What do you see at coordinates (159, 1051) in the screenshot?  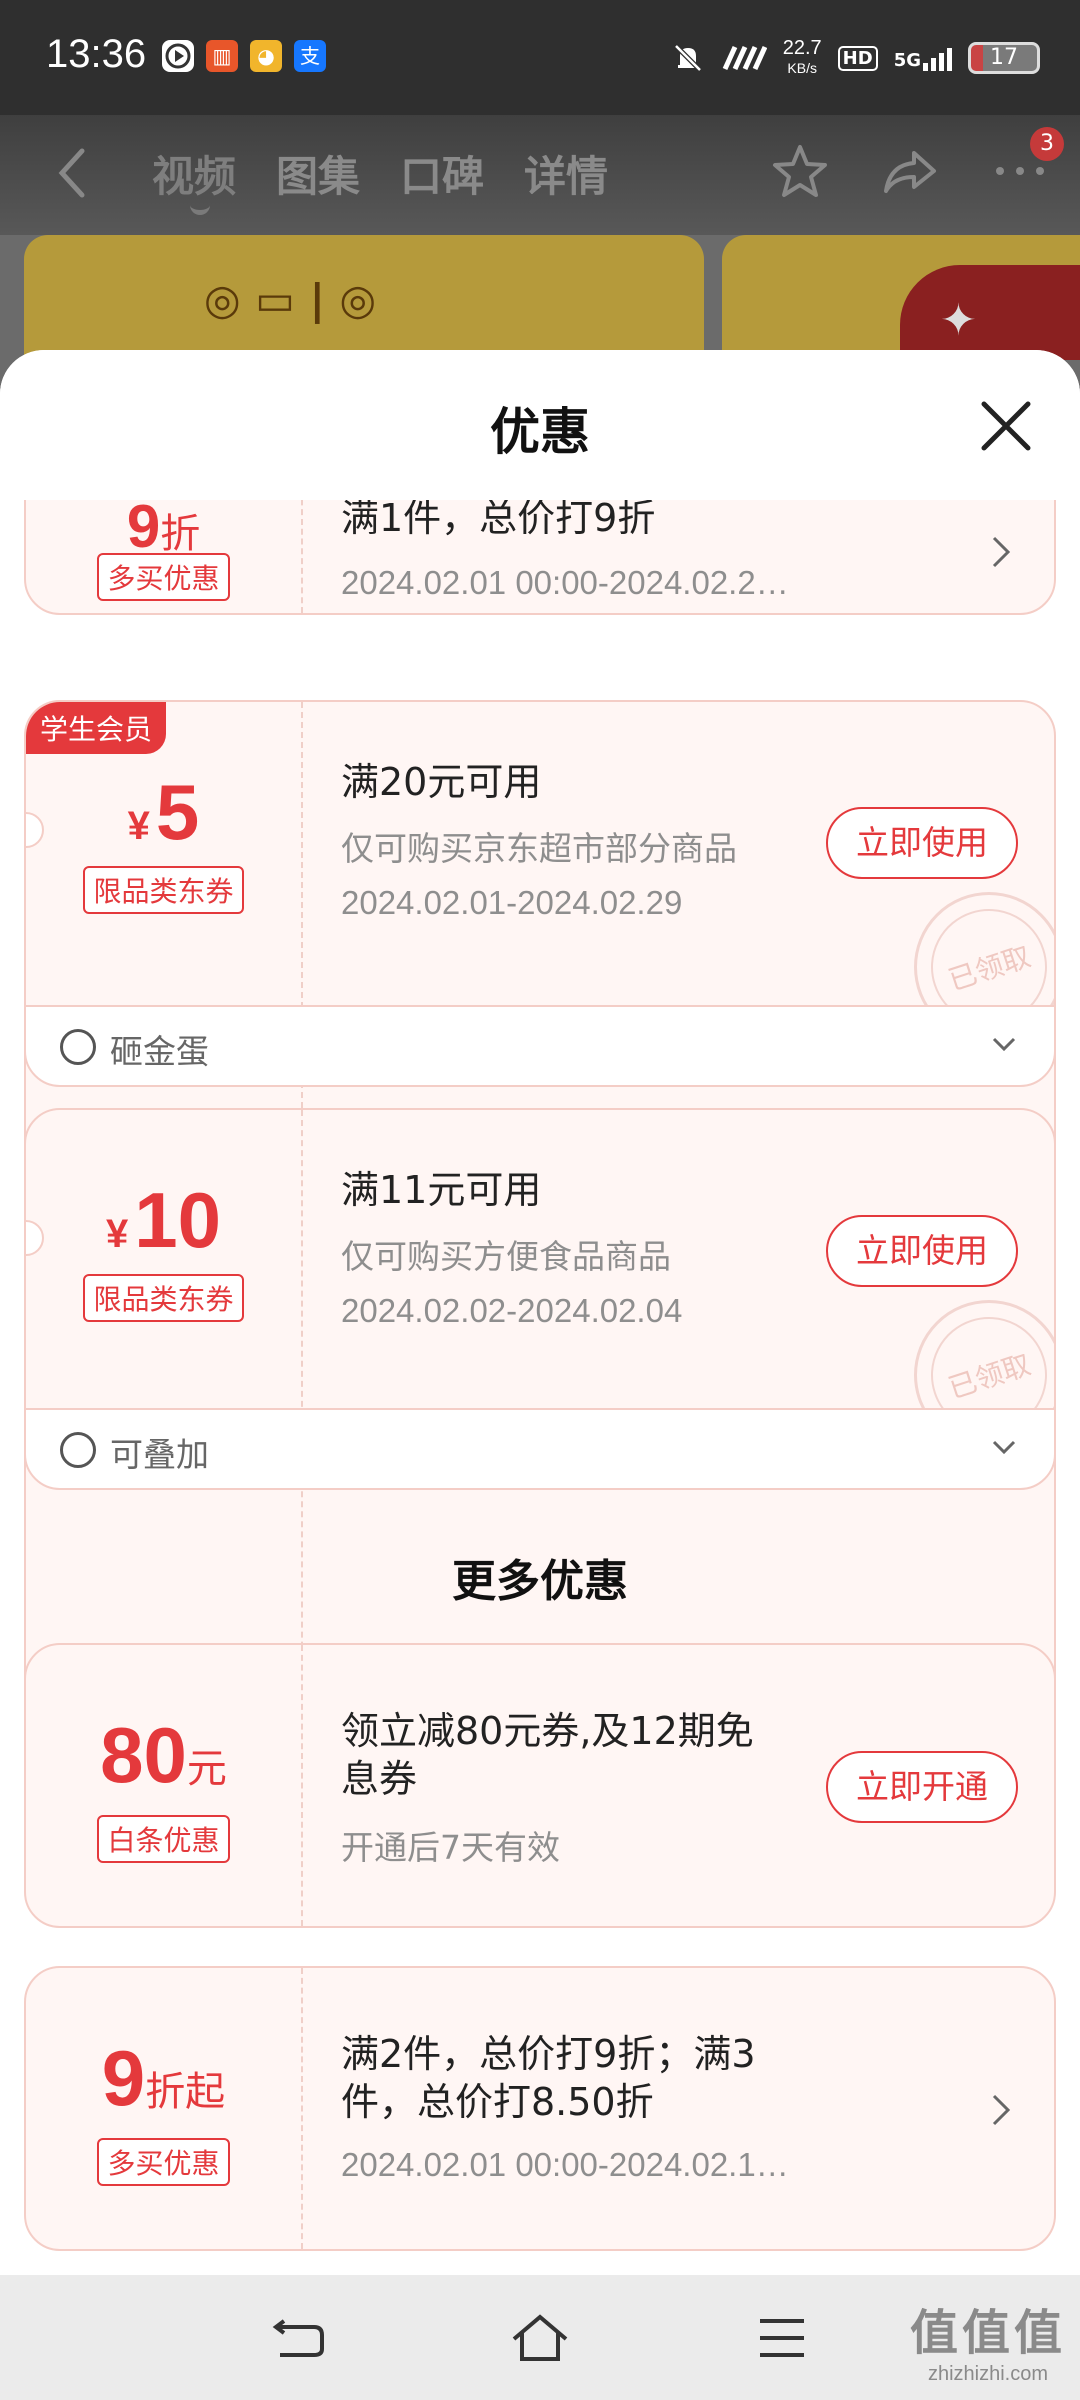 I see `footer-label: 砸金蛋` at bounding box center [159, 1051].